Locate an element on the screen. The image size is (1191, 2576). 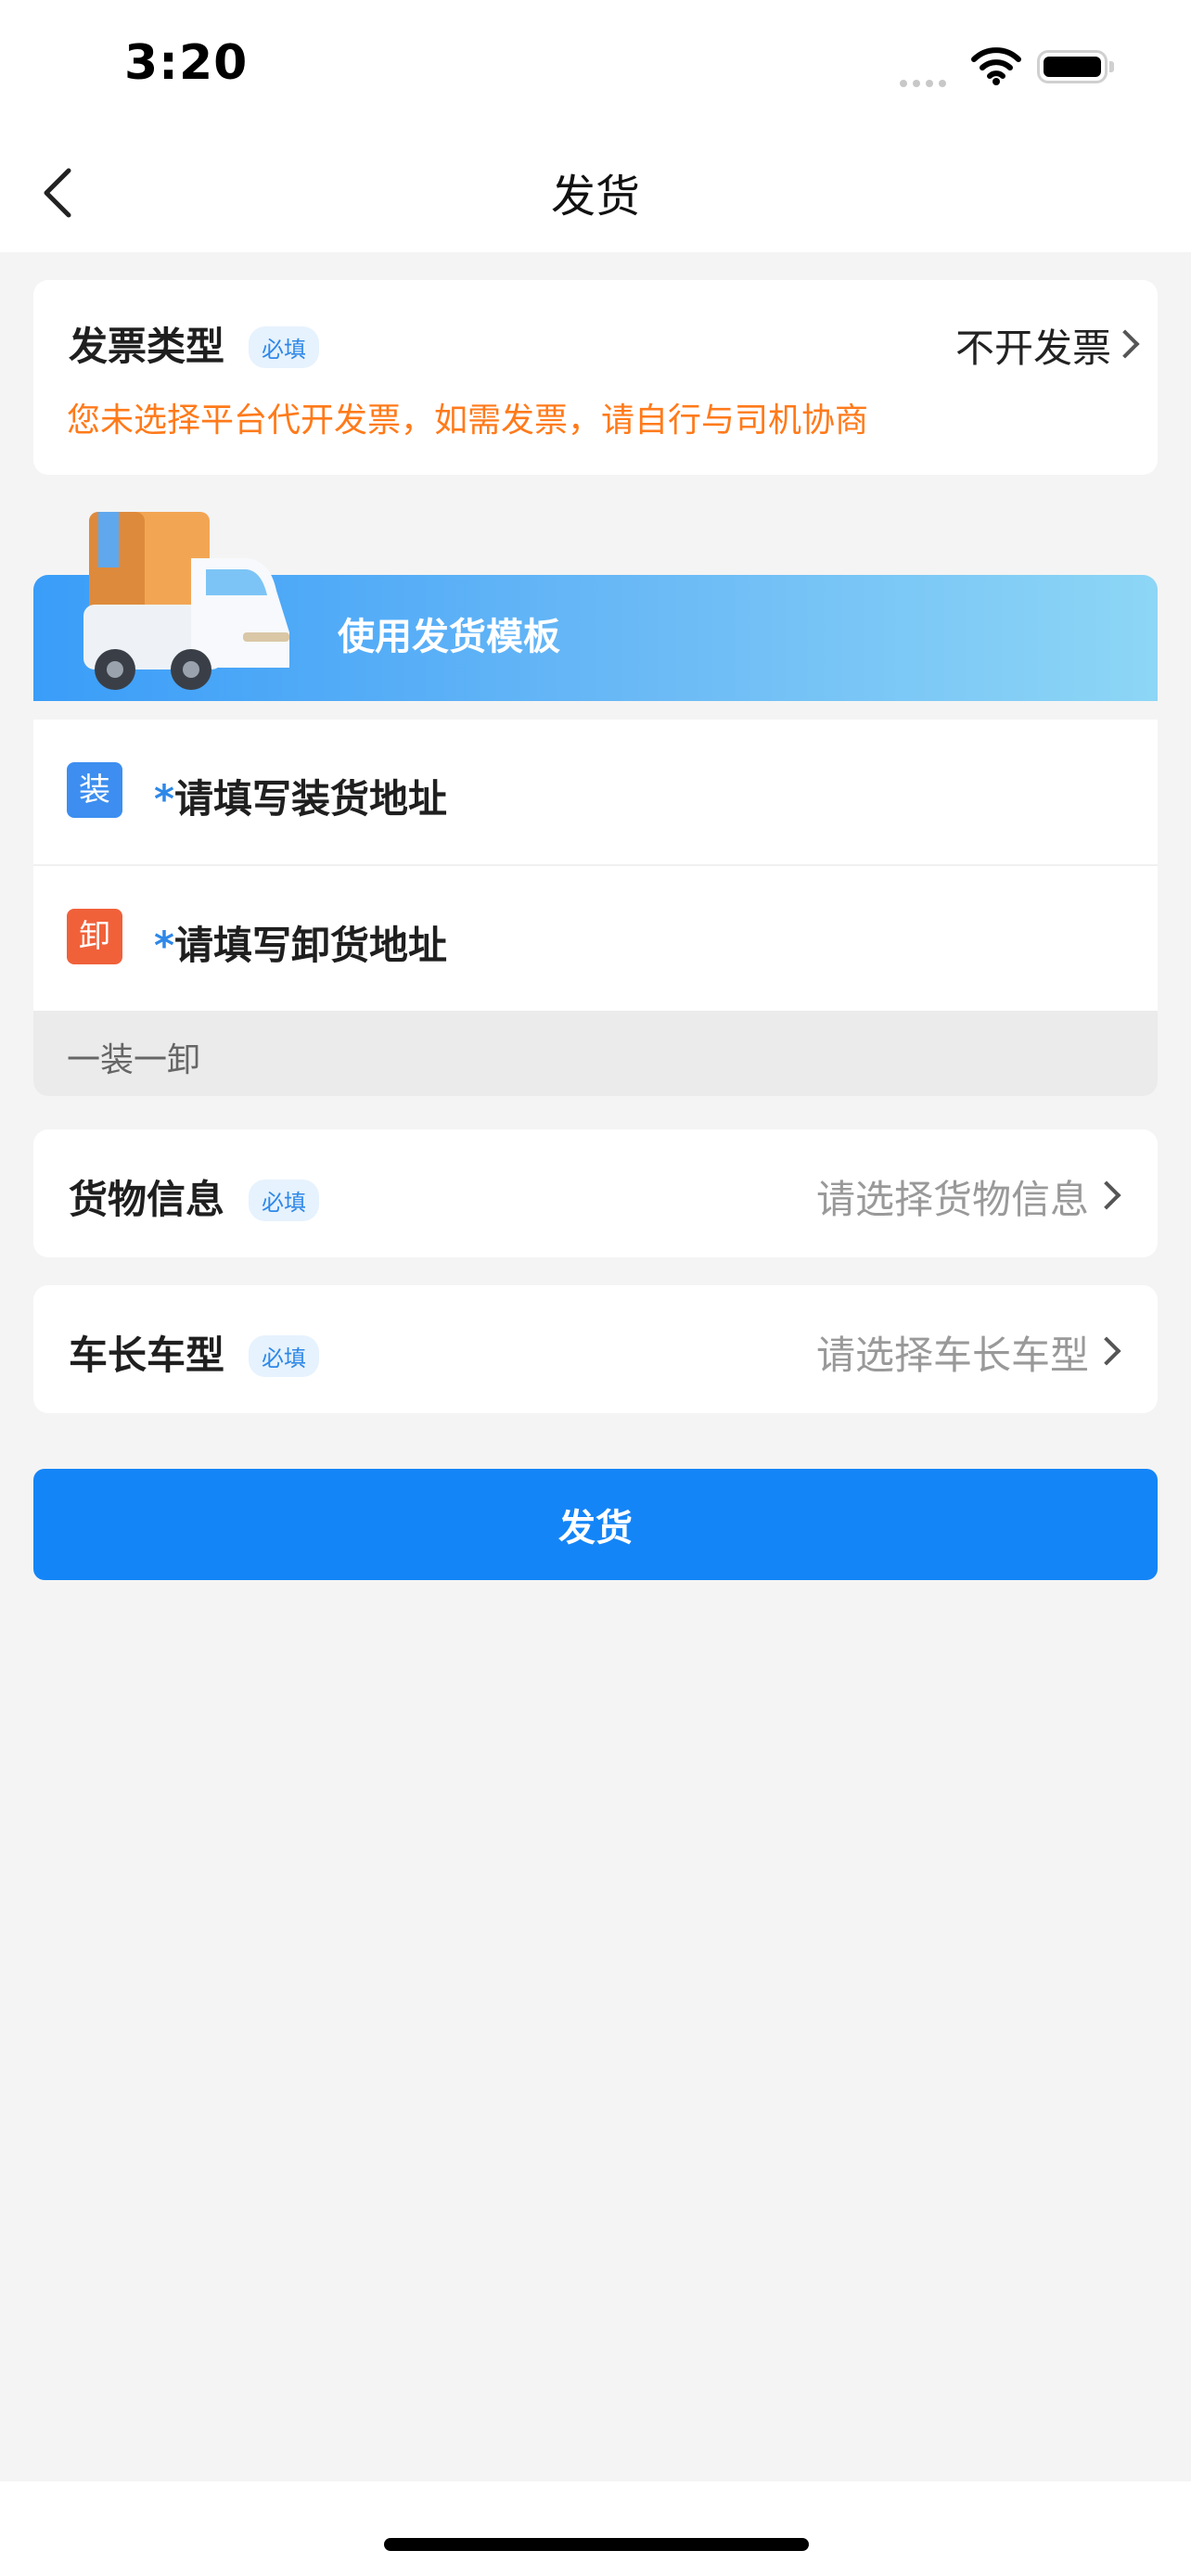
vehicle-type-placeholder: 请选择车长车型 is located at coordinates (952, 1352).